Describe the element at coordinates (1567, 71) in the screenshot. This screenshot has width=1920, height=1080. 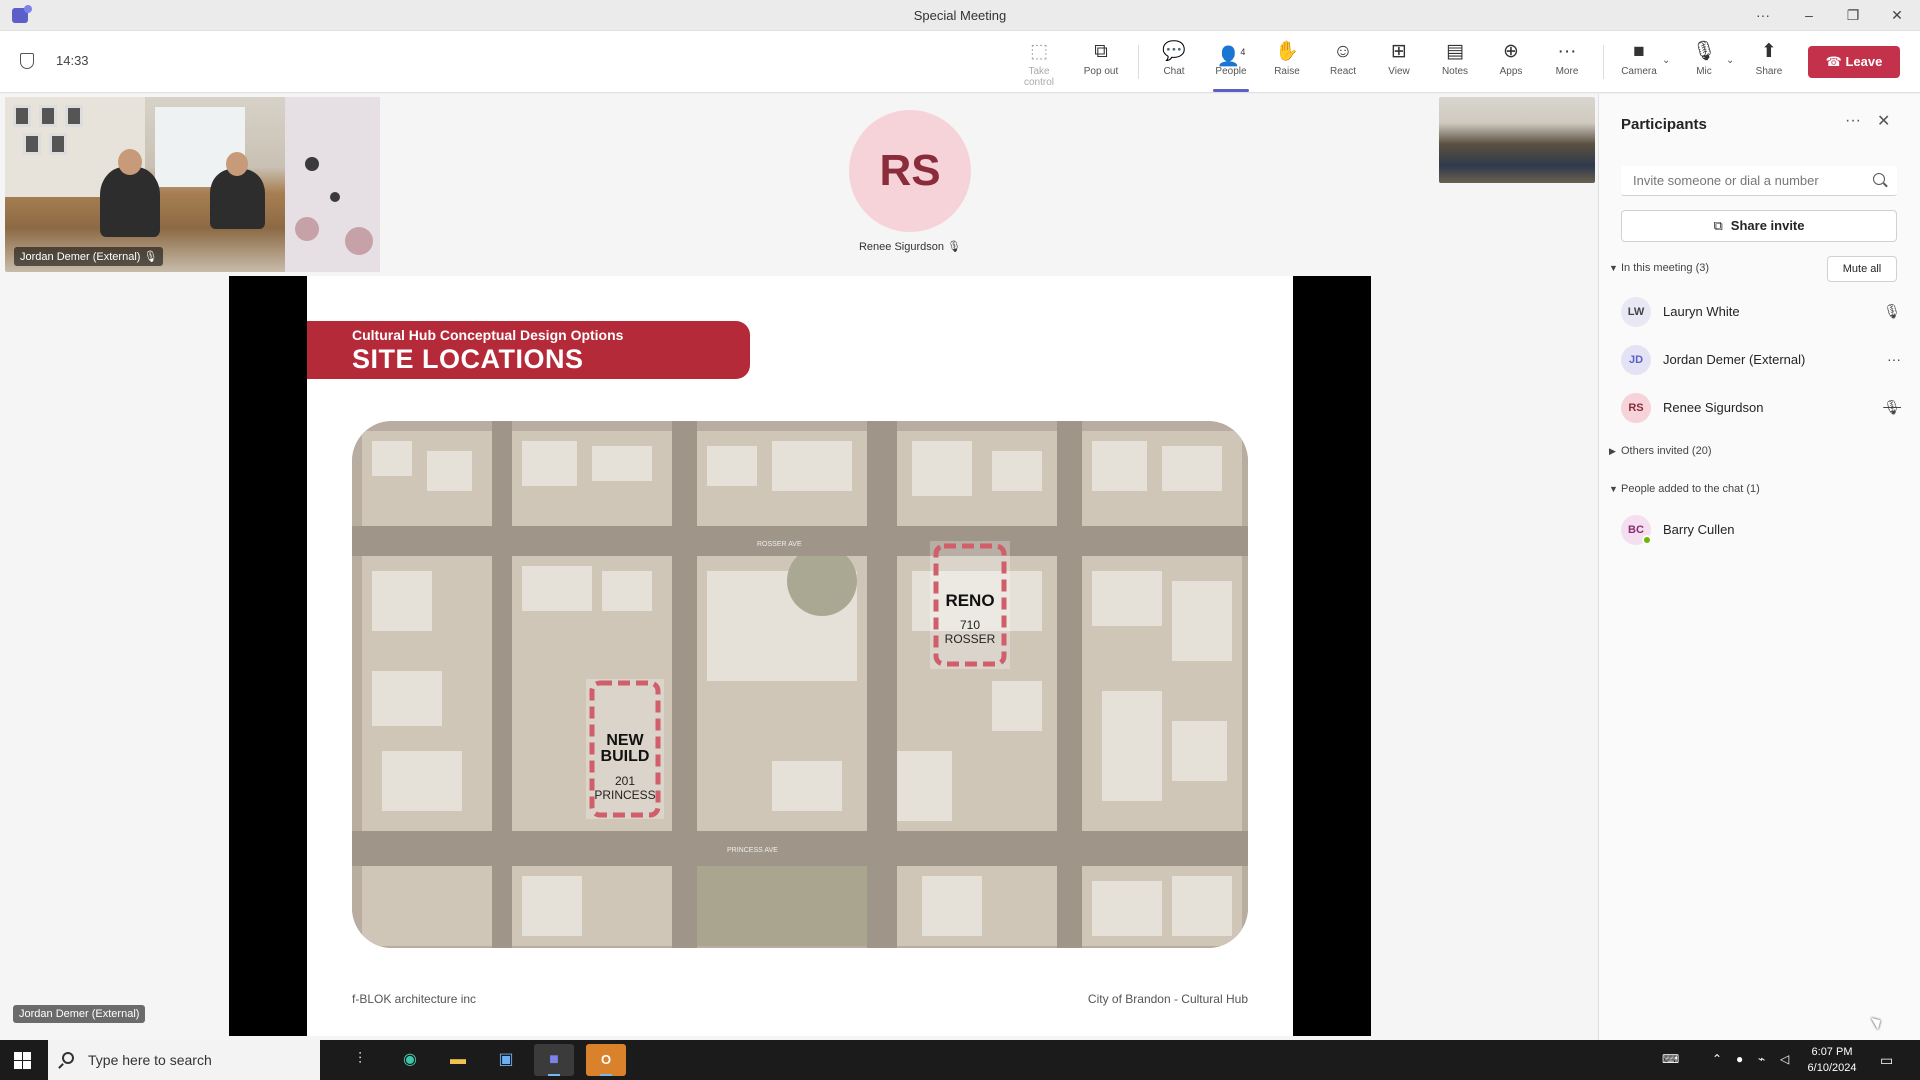
I see `more-label: More` at that location.